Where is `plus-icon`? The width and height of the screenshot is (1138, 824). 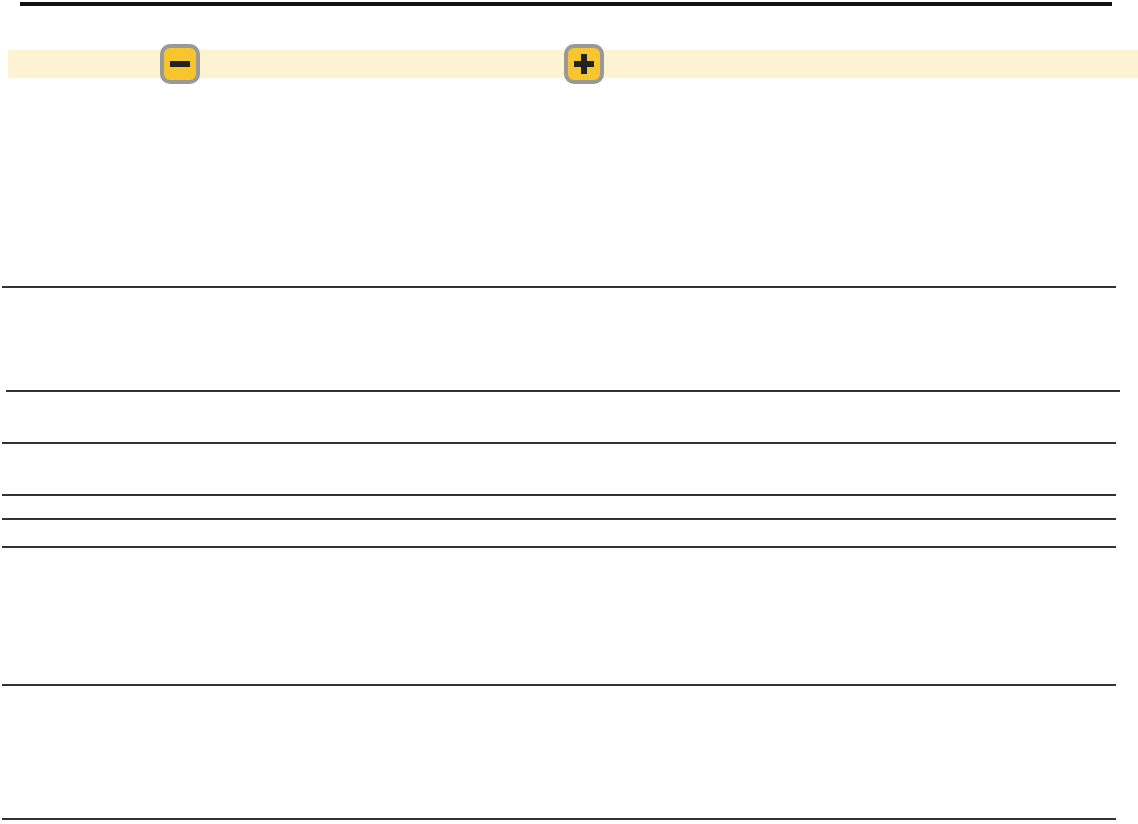
plus-icon is located at coordinates (584, 64).